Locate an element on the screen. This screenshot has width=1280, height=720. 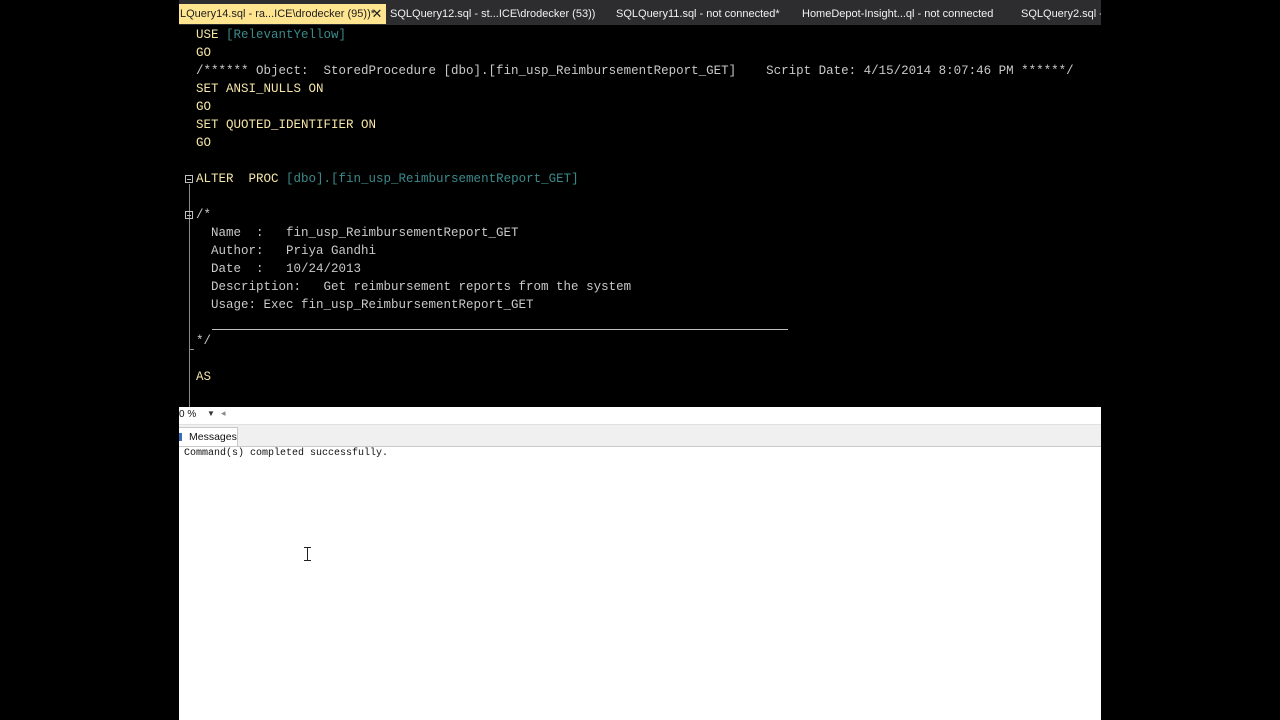
tab-label: LQuery14.sql - ra...ICE\drodecker (95))* is located at coordinates (278, 14).